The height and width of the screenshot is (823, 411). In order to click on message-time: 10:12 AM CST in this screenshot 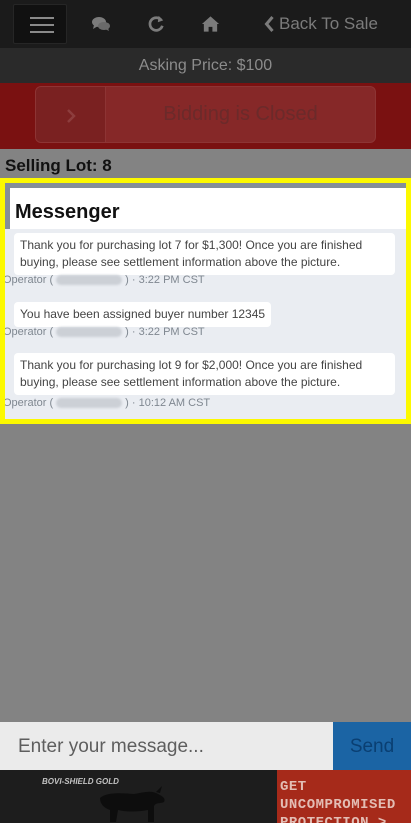, I will do `click(174, 403)`.